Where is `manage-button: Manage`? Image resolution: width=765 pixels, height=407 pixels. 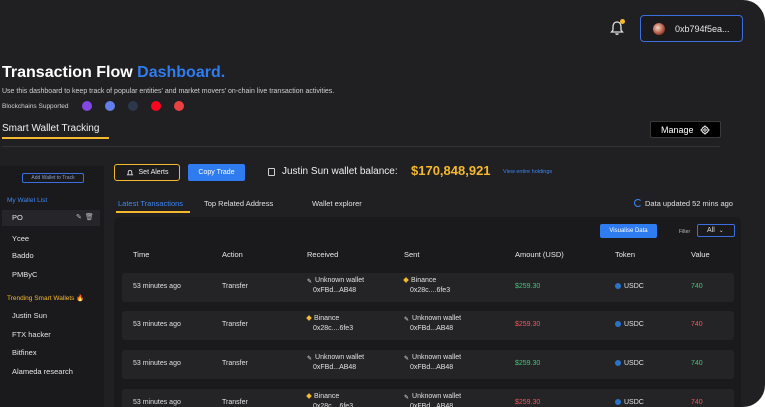 manage-button: Manage is located at coordinates (685, 129).